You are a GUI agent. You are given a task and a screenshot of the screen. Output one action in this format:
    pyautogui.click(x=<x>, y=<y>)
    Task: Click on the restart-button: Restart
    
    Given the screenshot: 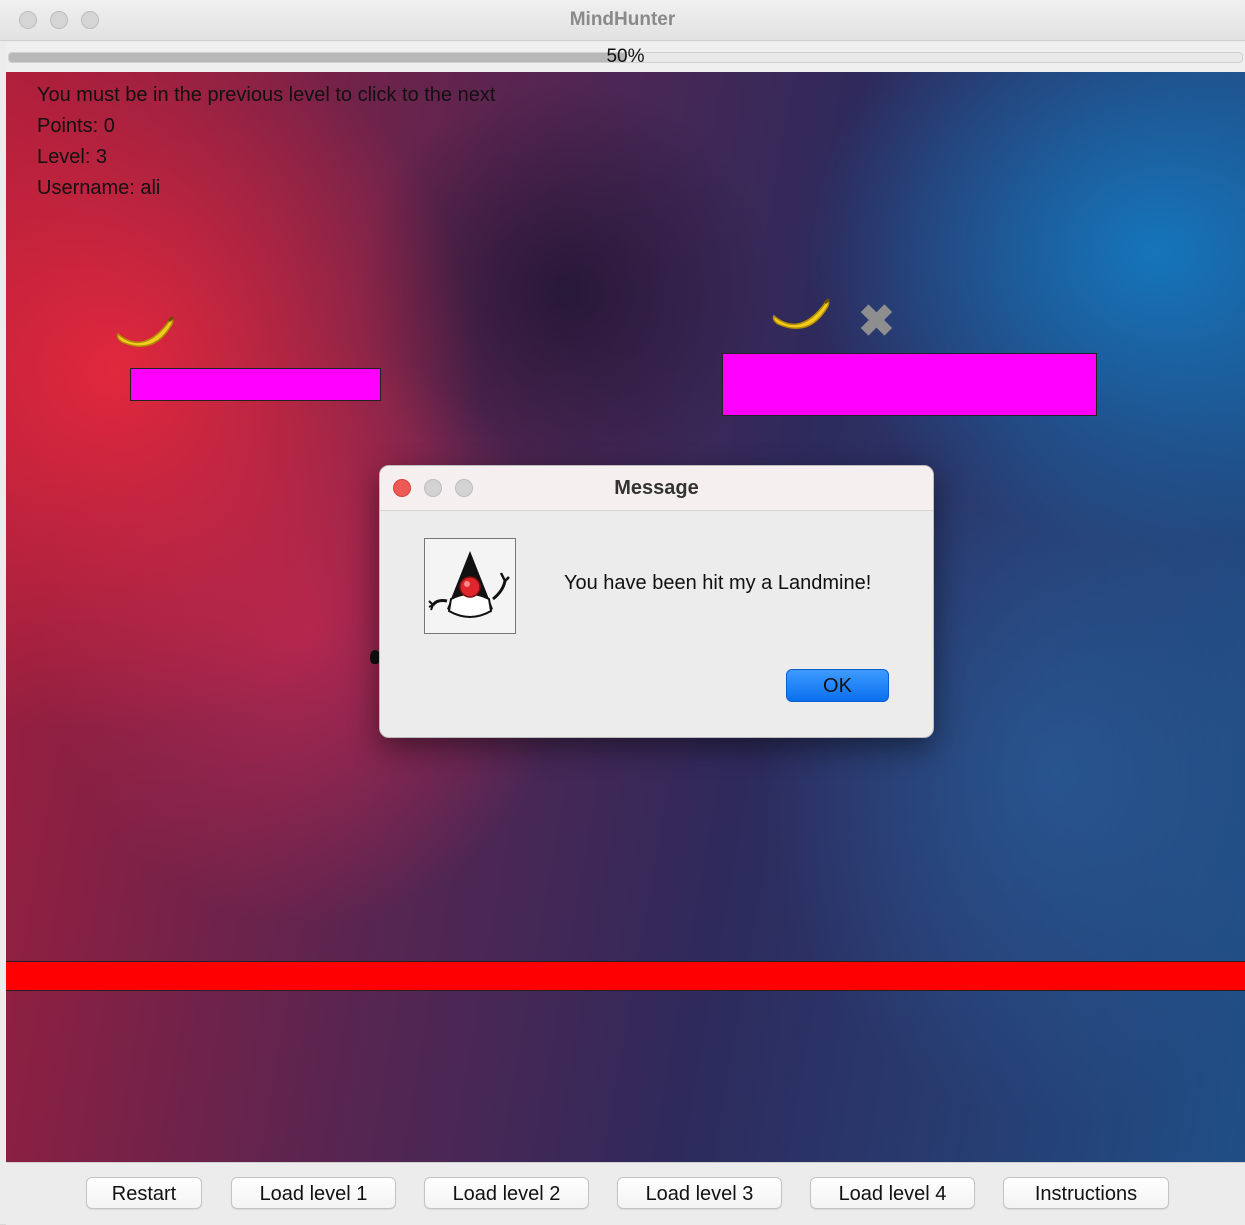 What is the action you would take?
    pyautogui.click(x=144, y=1193)
    